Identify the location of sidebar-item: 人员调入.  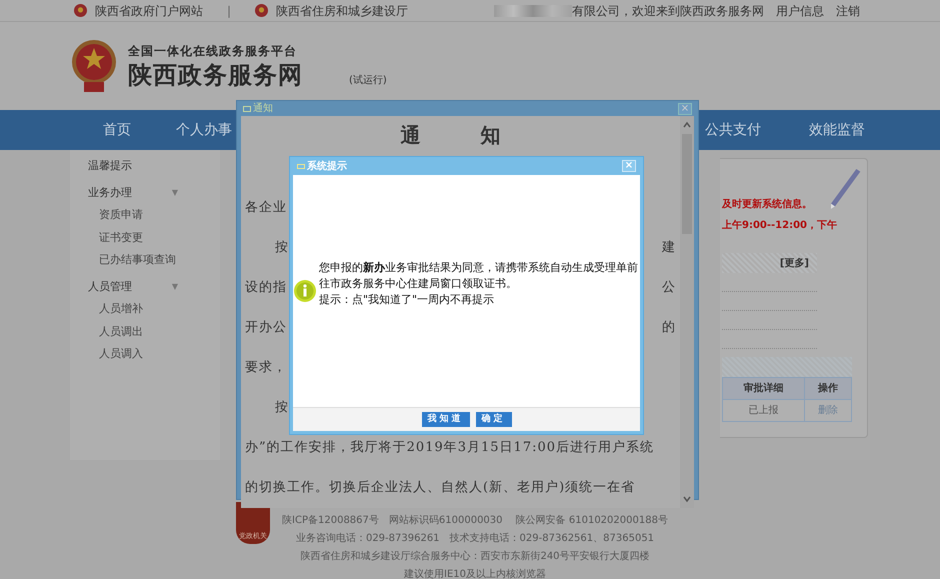
(159, 354).